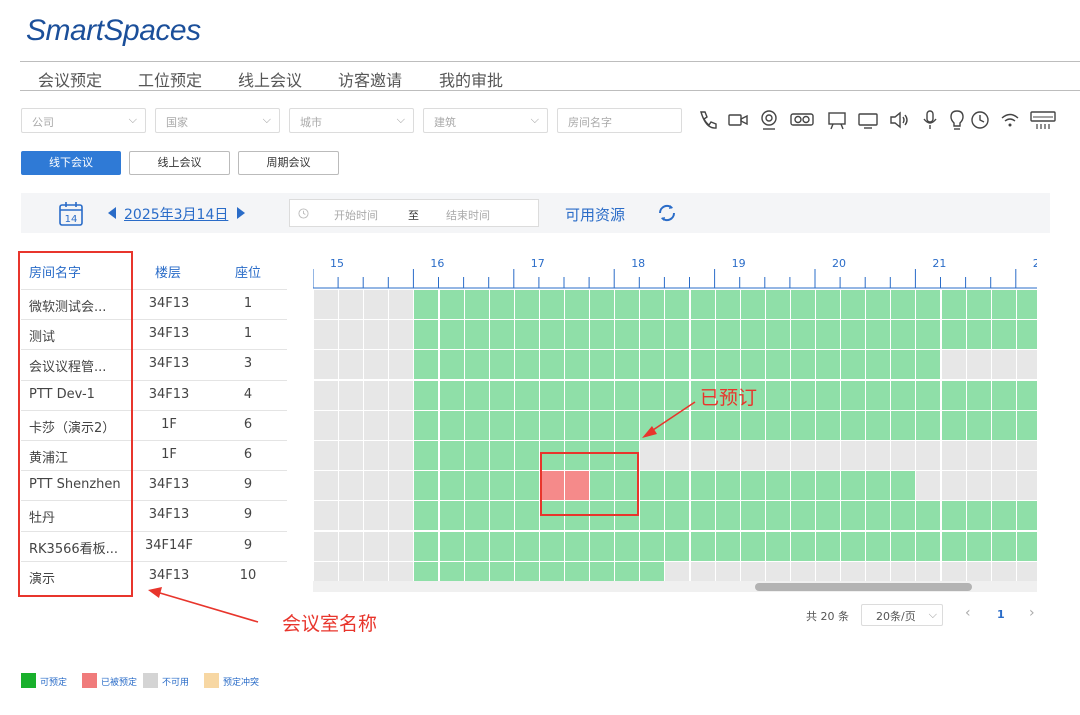 This screenshot has height=715, width=1080. What do you see at coordinates (863, 587) in the screenshot?
I see `scrollbar-thumb` at bounding box center [863, 587].